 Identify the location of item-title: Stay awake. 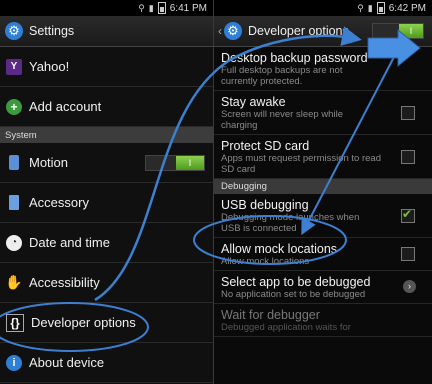
(253, 102).